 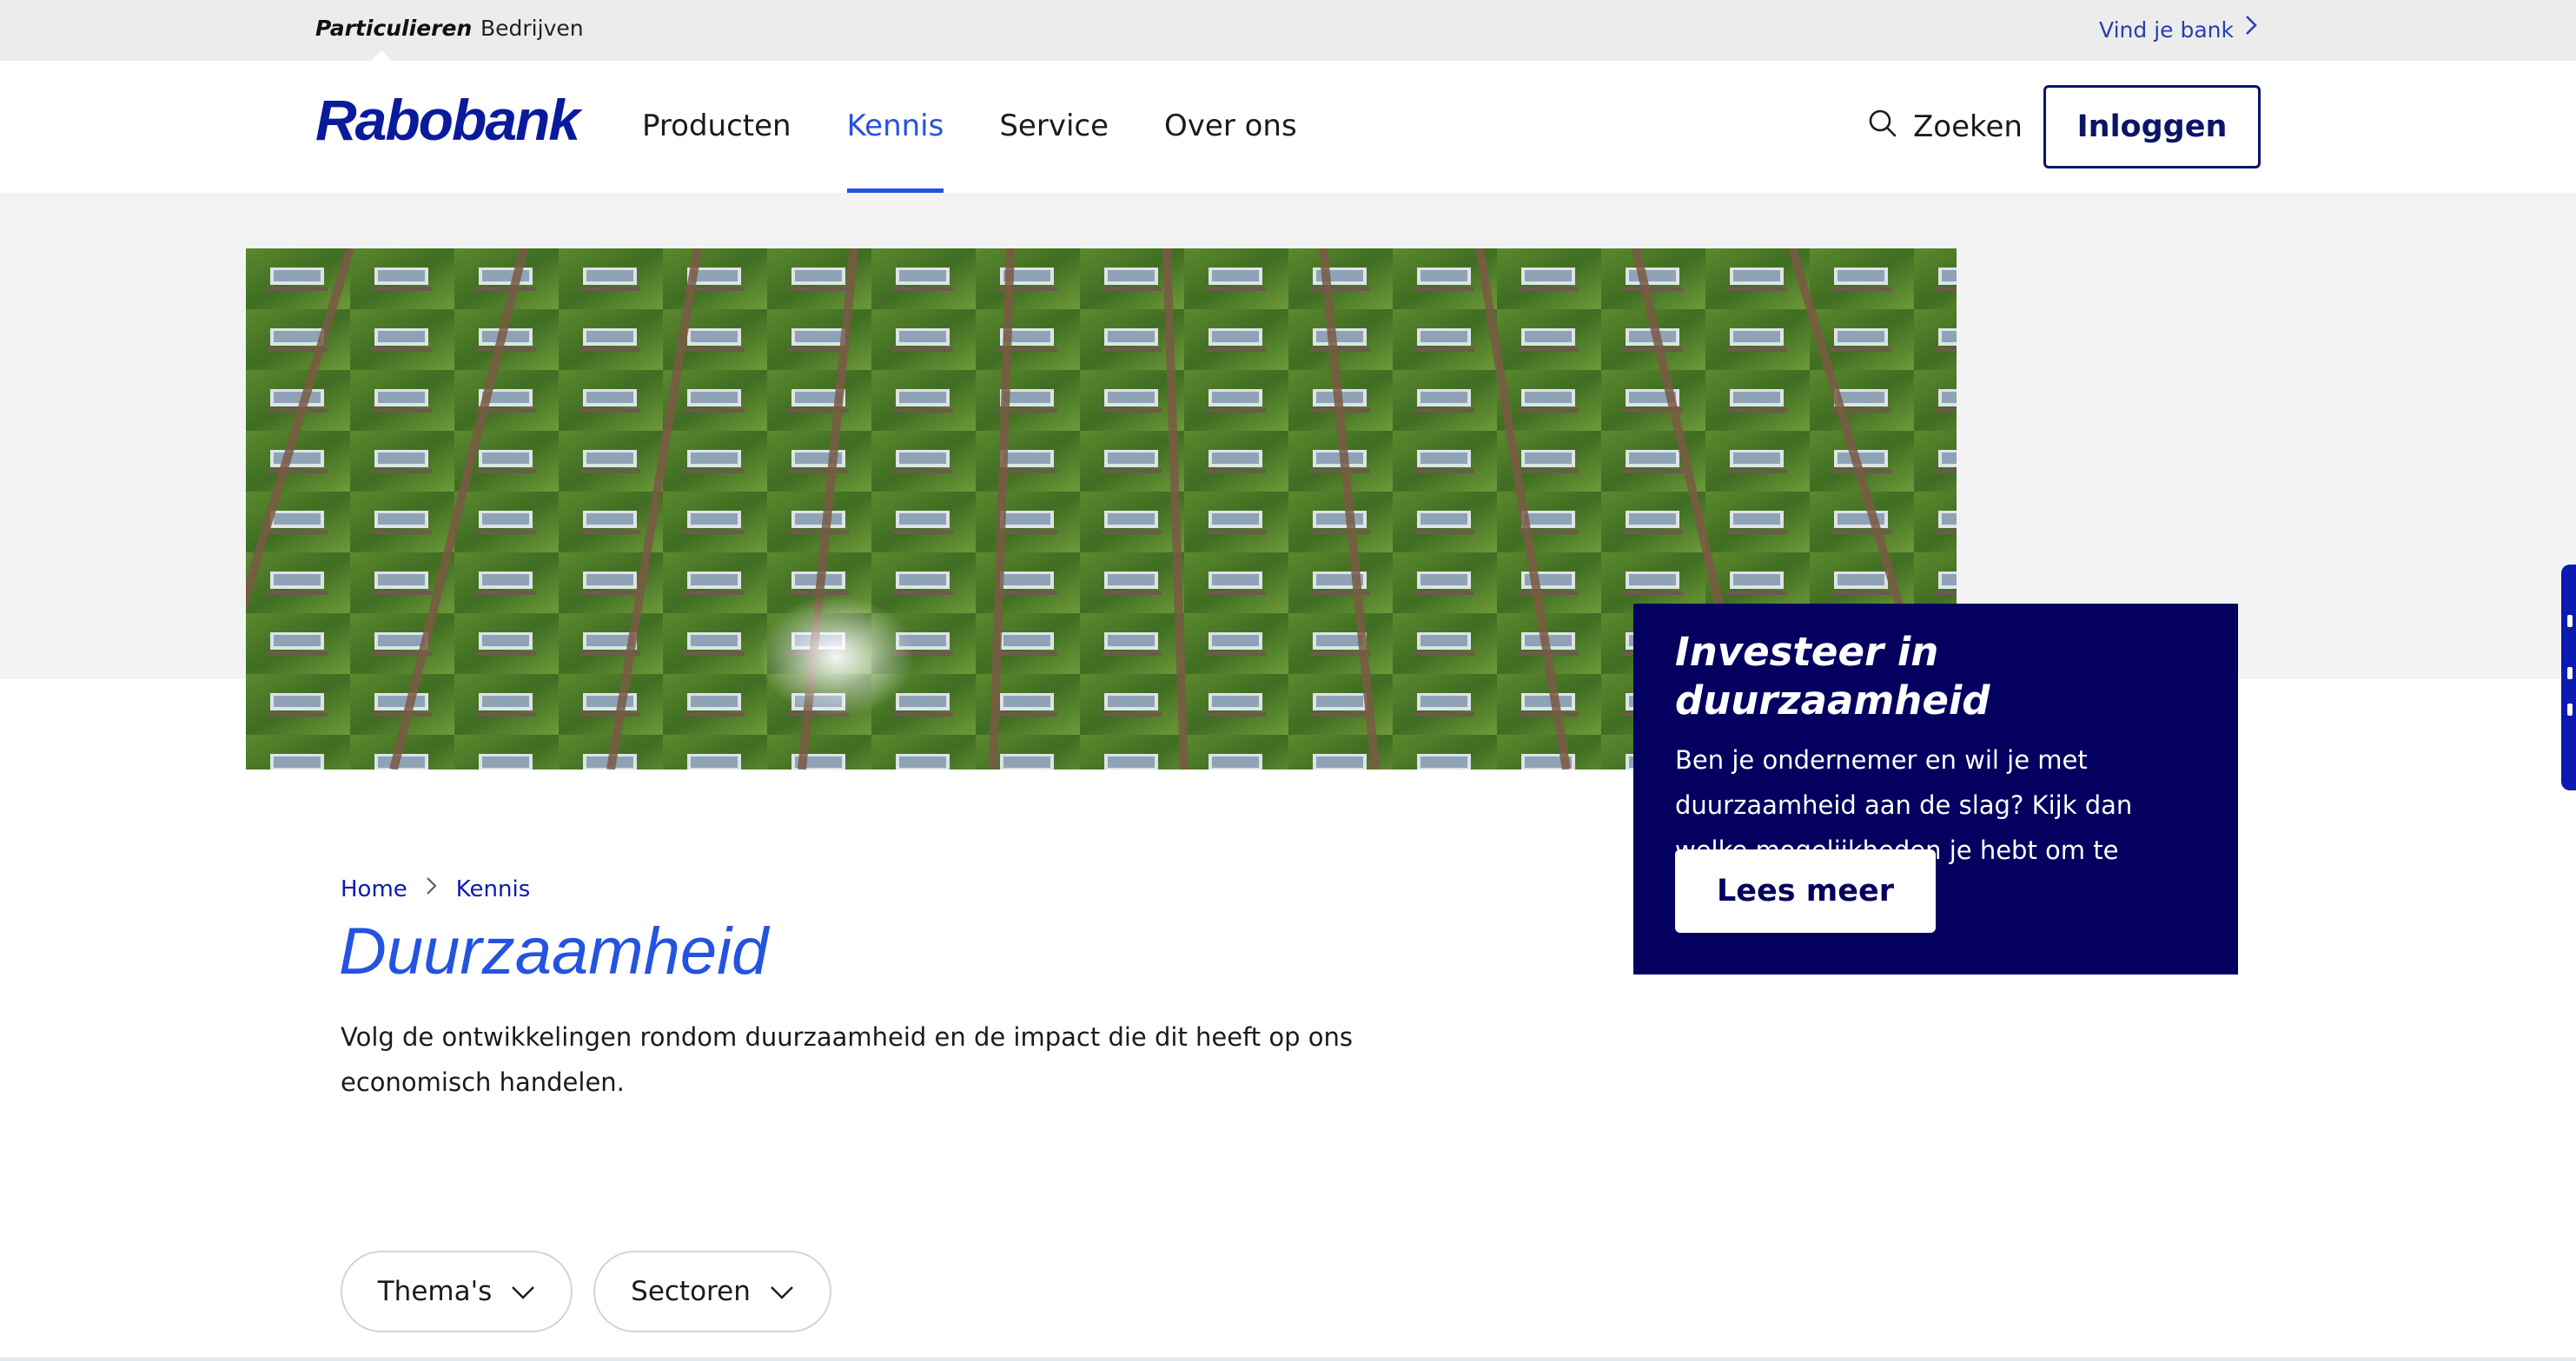 What do you see at coordinates (1054, 127) in the screenshot?
I see `nav-item-service: Service` at bounding box center [1054, 127].